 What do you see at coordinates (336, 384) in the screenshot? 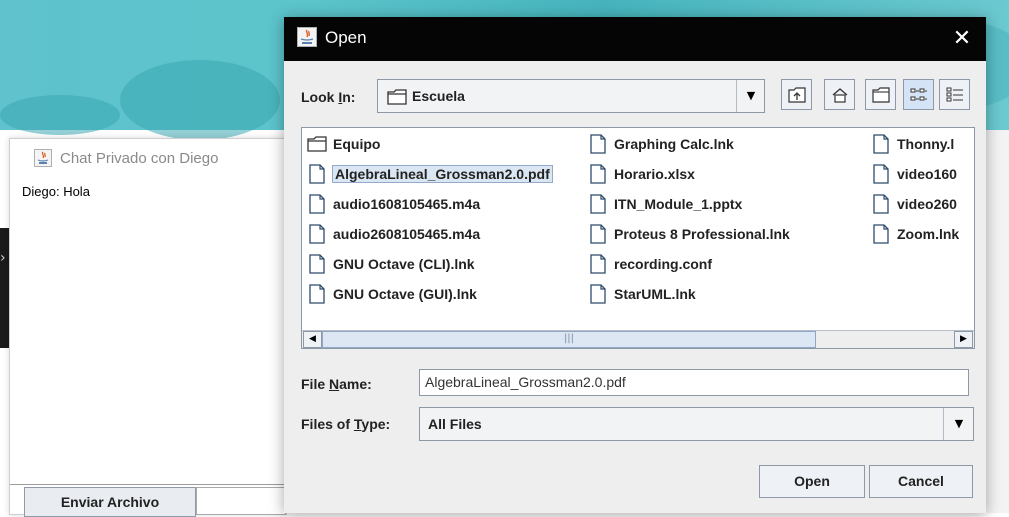
I see `file-name-label: File Name:` at bounding box center [336, 384].